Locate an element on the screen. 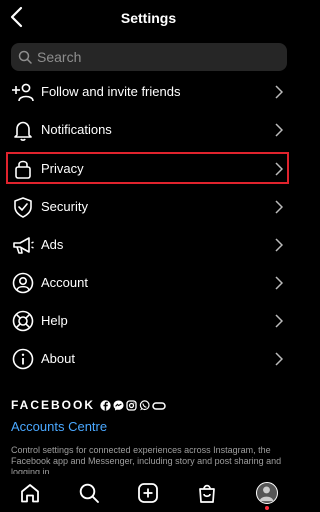  bell-icon is located at coordinates (23, 131).